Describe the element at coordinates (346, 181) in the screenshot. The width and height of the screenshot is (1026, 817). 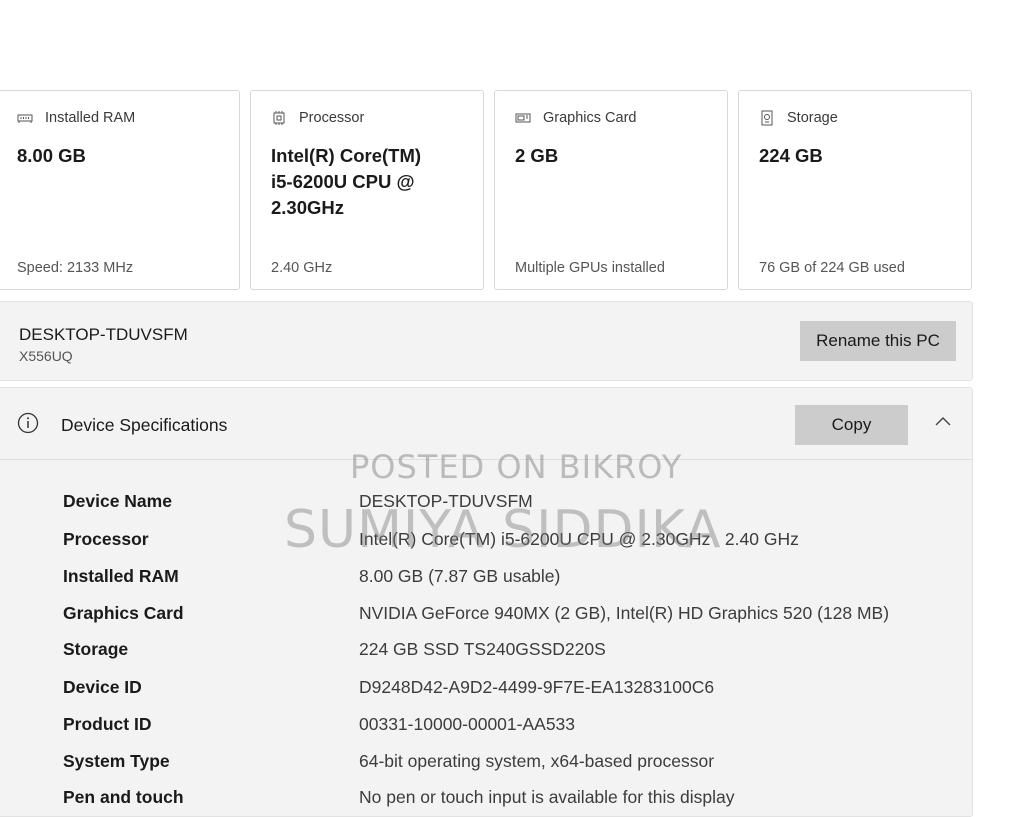
I see `card-value: Intel(R) Core(TM) i5-6200U CPU @ 2.30GHz` at that location.